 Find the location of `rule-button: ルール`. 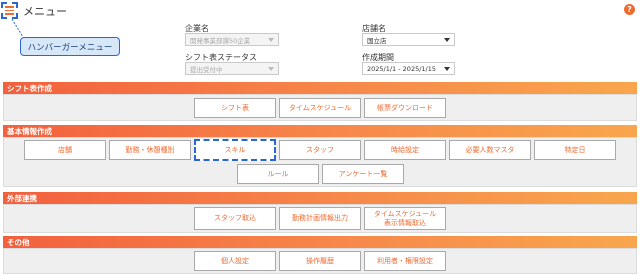

rule-button: ルール is located at coordinates (278, 174).